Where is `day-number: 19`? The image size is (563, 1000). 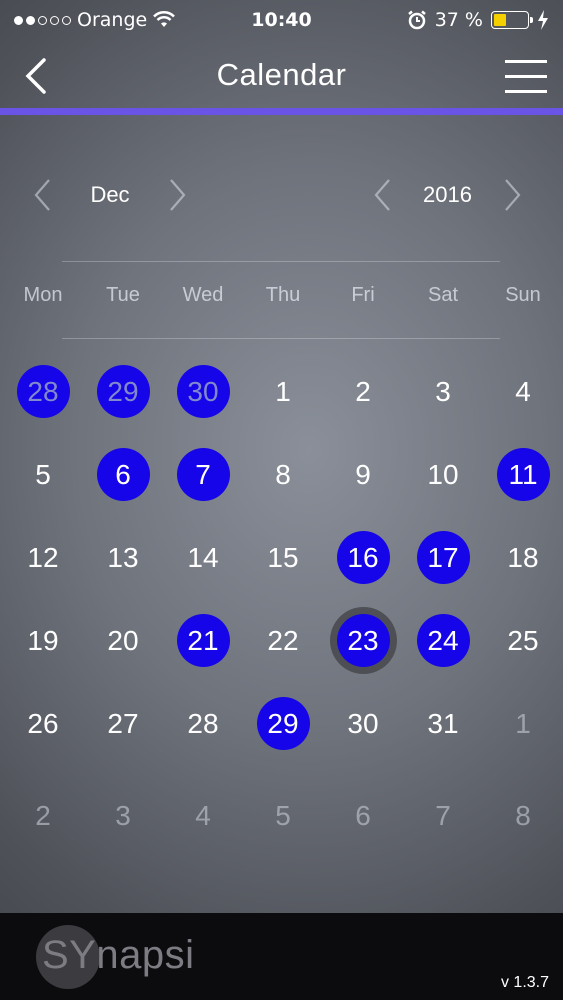
day-number: 19 is located at coordinates (43, 640).